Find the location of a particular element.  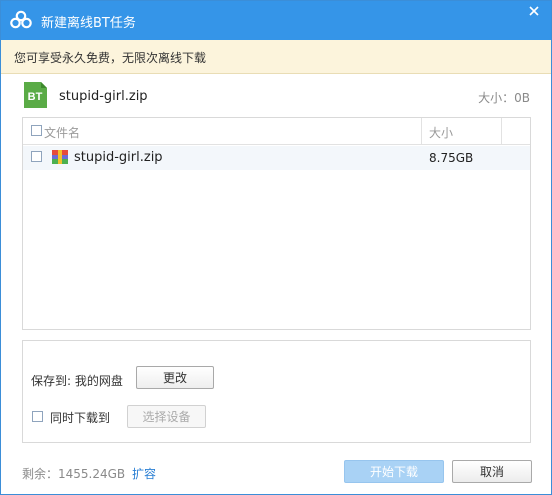

cancel-button: 取消 is located at coordinates (492, 471).